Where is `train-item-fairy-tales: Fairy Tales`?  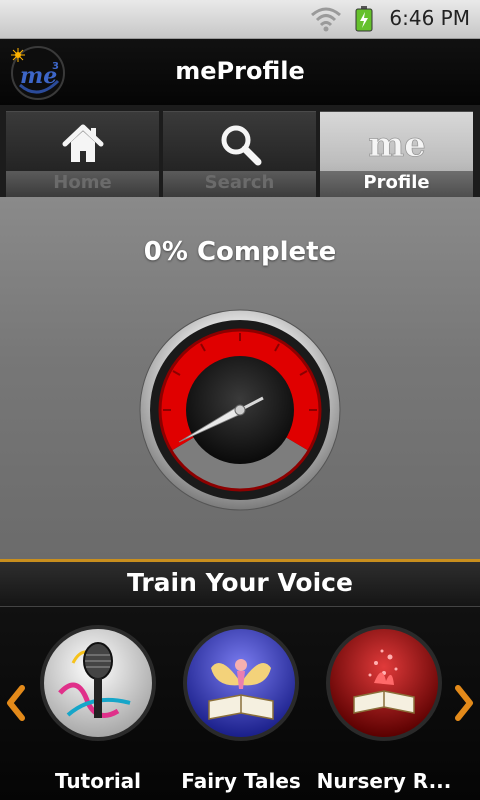 train-item-fairy-tales: Fairy Tales is located at coordinates (241, 708).